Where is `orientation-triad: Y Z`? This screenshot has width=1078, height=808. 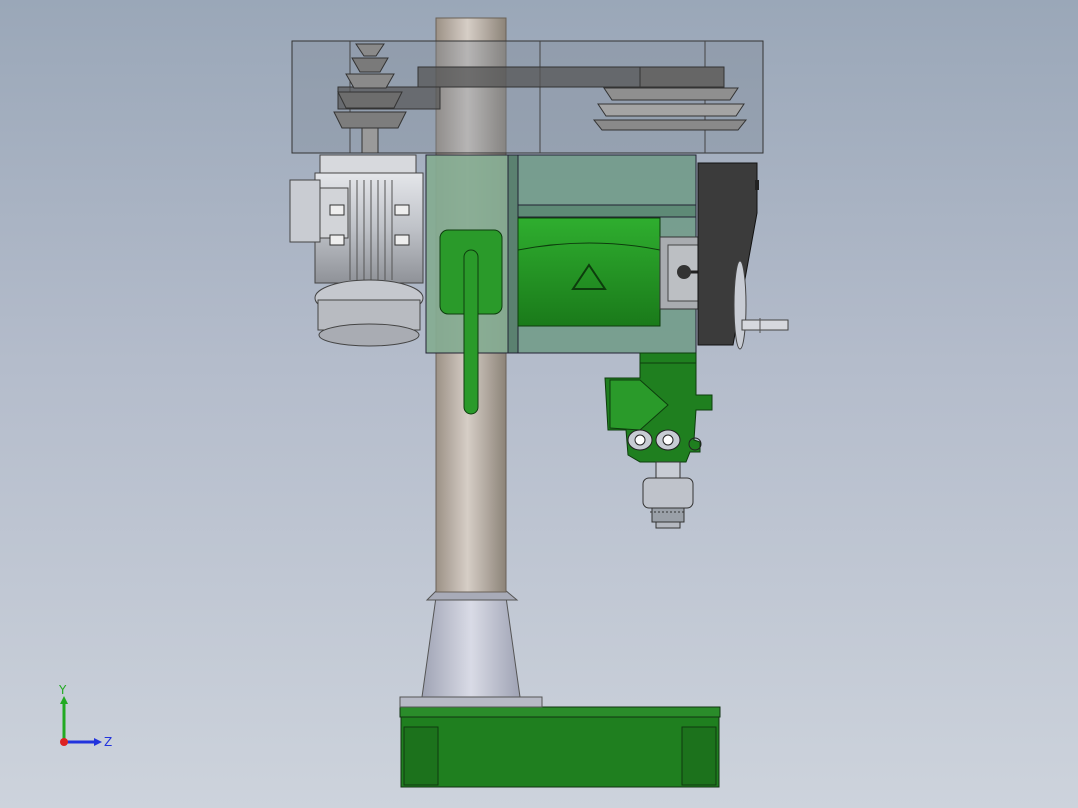 orientation-triad: Y Z is located at coordinates (87, 718).